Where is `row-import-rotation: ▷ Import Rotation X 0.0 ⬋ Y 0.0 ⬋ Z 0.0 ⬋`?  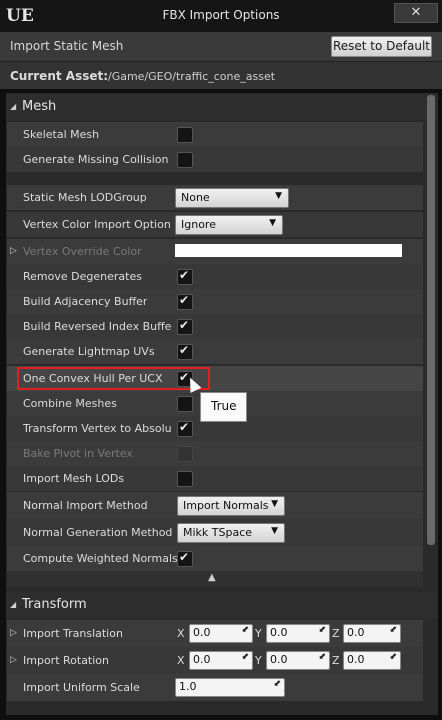
row-import-rotation: ▷ Import Rotation X 0.0 ⬋ Y 0.0 ⬋ Z 0.0 ⬋ is located at coordinates (215, 660).